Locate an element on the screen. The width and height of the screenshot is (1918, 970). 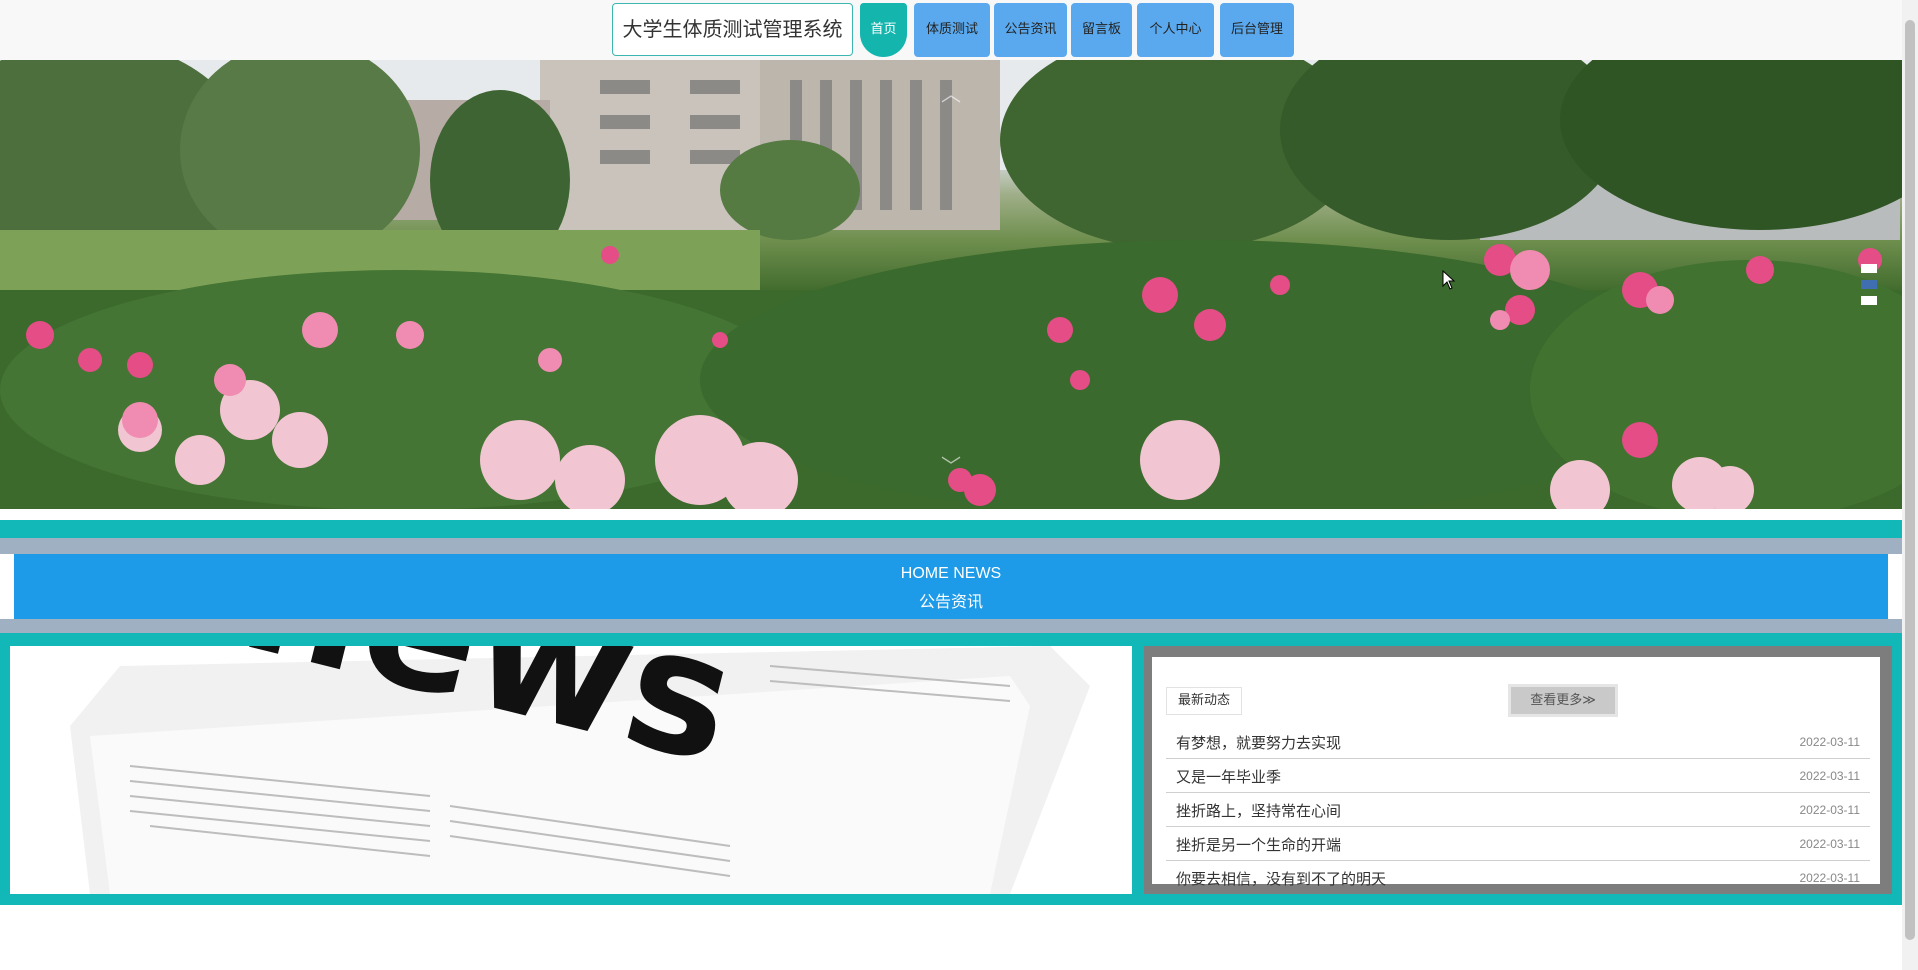
news-item-title: 挫折是另一个生命的开端 is located at coordinates (1259, 845).